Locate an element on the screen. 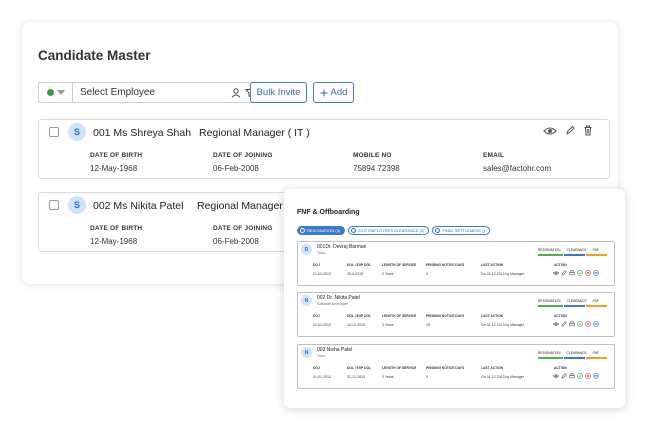 The width and height of the screenshot is (650, 433). last-action-value: On 31-12-2013 by Manager is located at coordinates (502, 377).